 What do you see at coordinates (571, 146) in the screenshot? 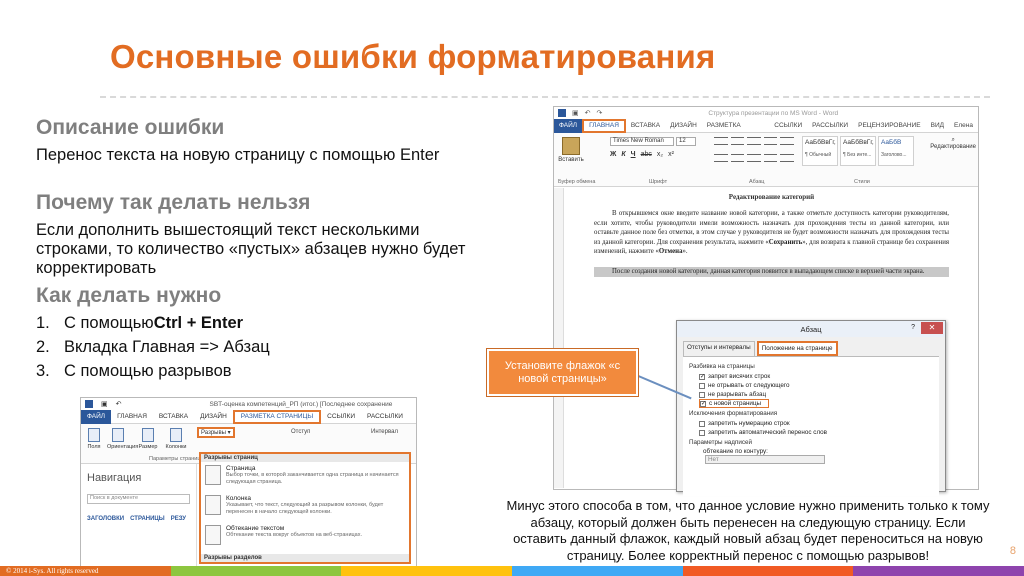
I see `clipboard-icon` at bounding box center [571, 146].